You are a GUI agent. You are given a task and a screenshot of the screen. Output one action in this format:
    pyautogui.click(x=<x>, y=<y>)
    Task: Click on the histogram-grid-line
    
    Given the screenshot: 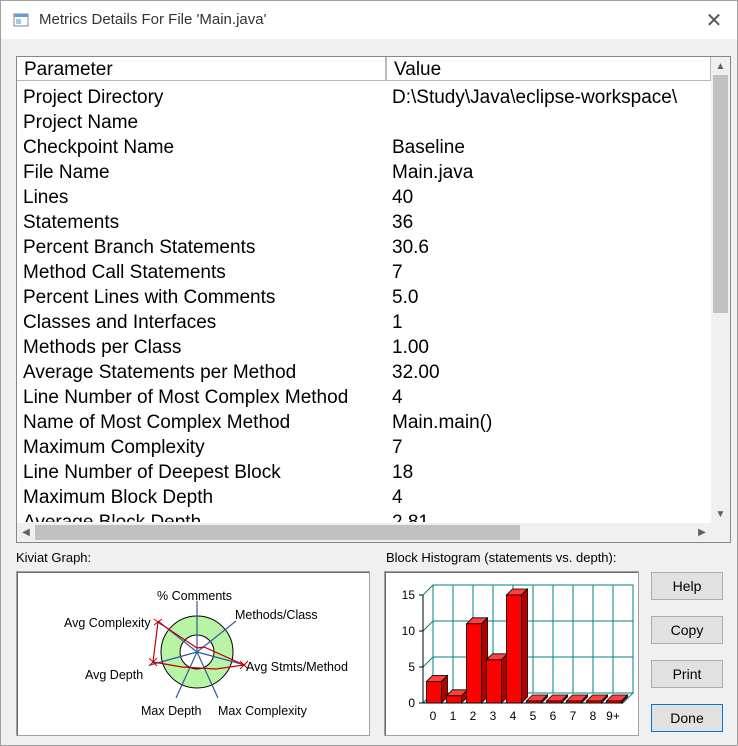 What is the action you would take?
    pyautogui.click(x=428, y=590)
    